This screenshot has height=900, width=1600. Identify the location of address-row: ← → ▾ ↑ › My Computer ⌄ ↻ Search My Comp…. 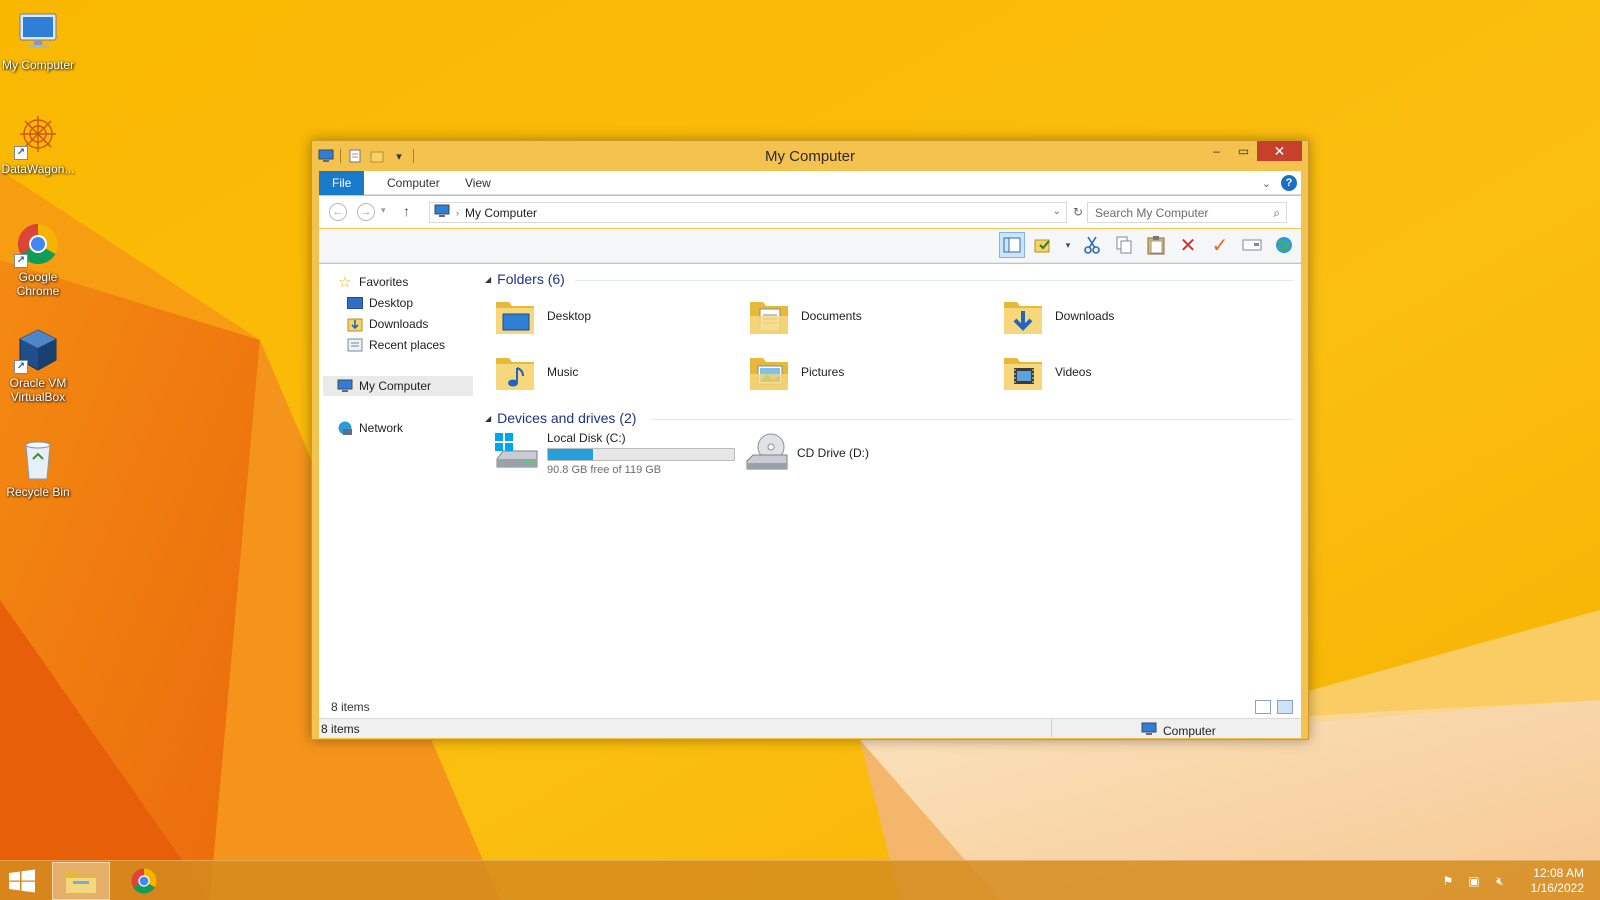
(810, 212).